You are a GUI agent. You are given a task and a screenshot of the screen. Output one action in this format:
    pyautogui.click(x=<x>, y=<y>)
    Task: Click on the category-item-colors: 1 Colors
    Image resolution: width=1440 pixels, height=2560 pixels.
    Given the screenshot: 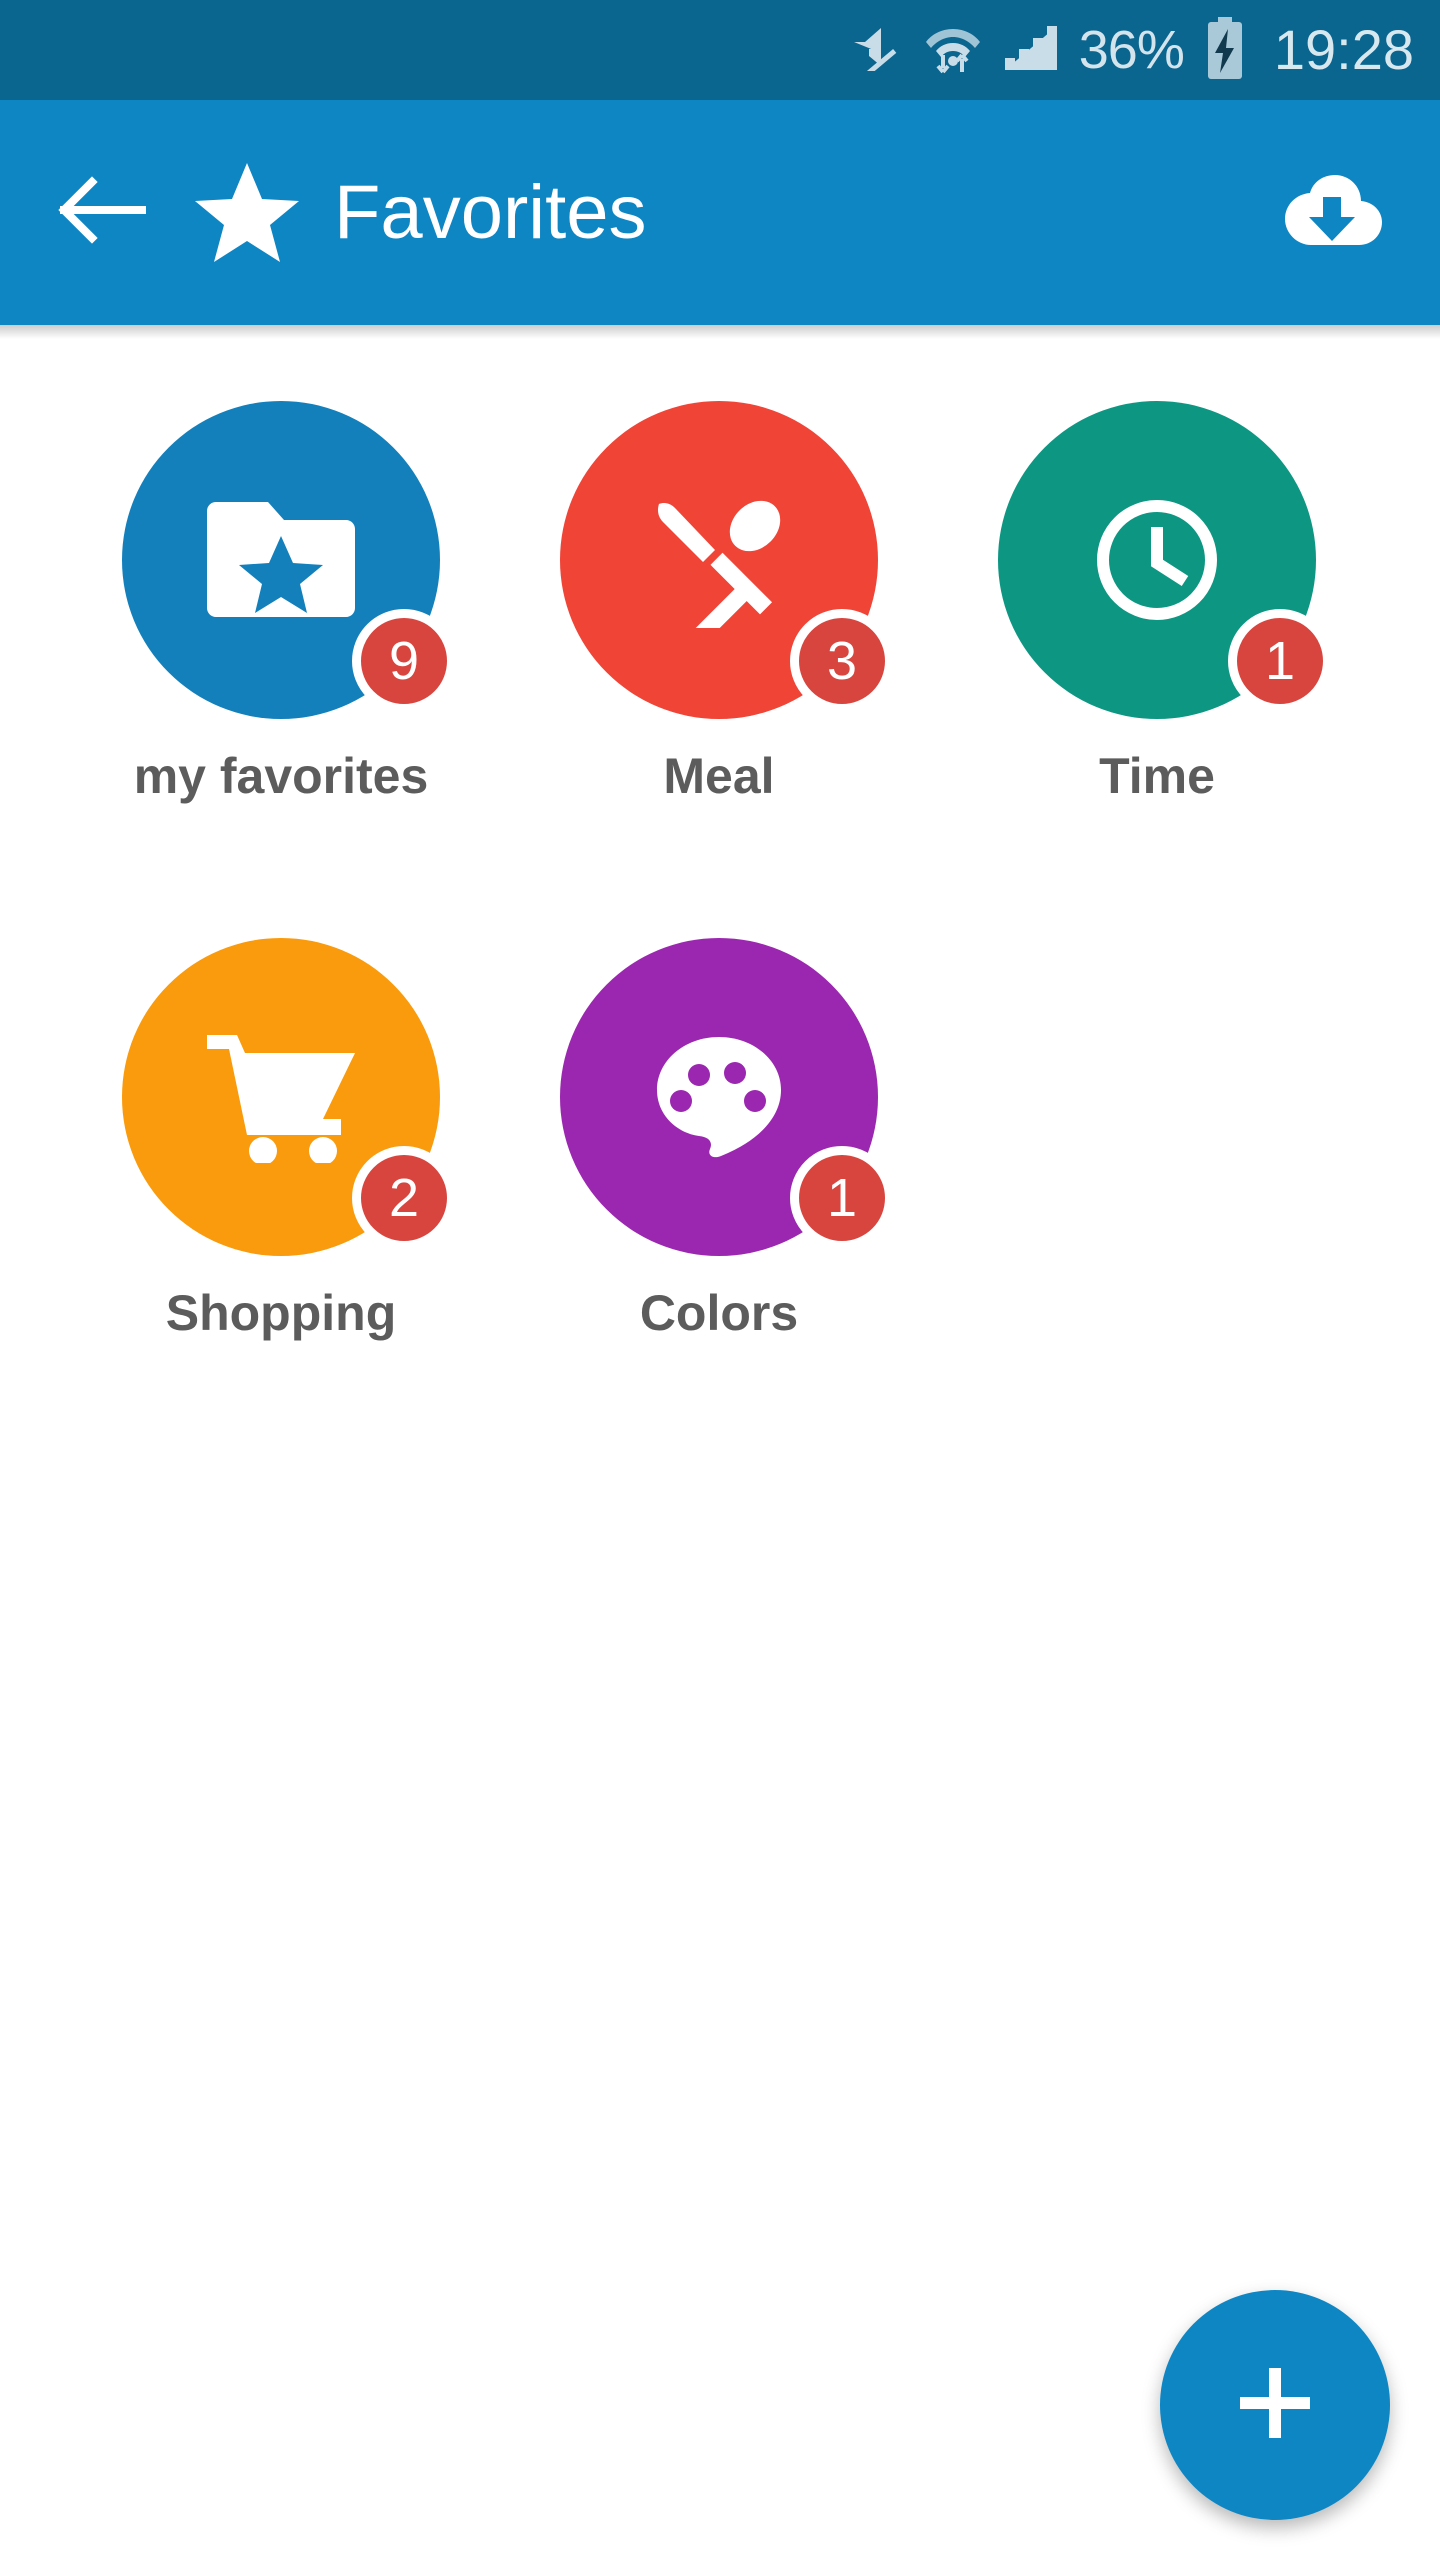 What is the action you would take?
    pyautogui.click(x=719, y=1206)
    